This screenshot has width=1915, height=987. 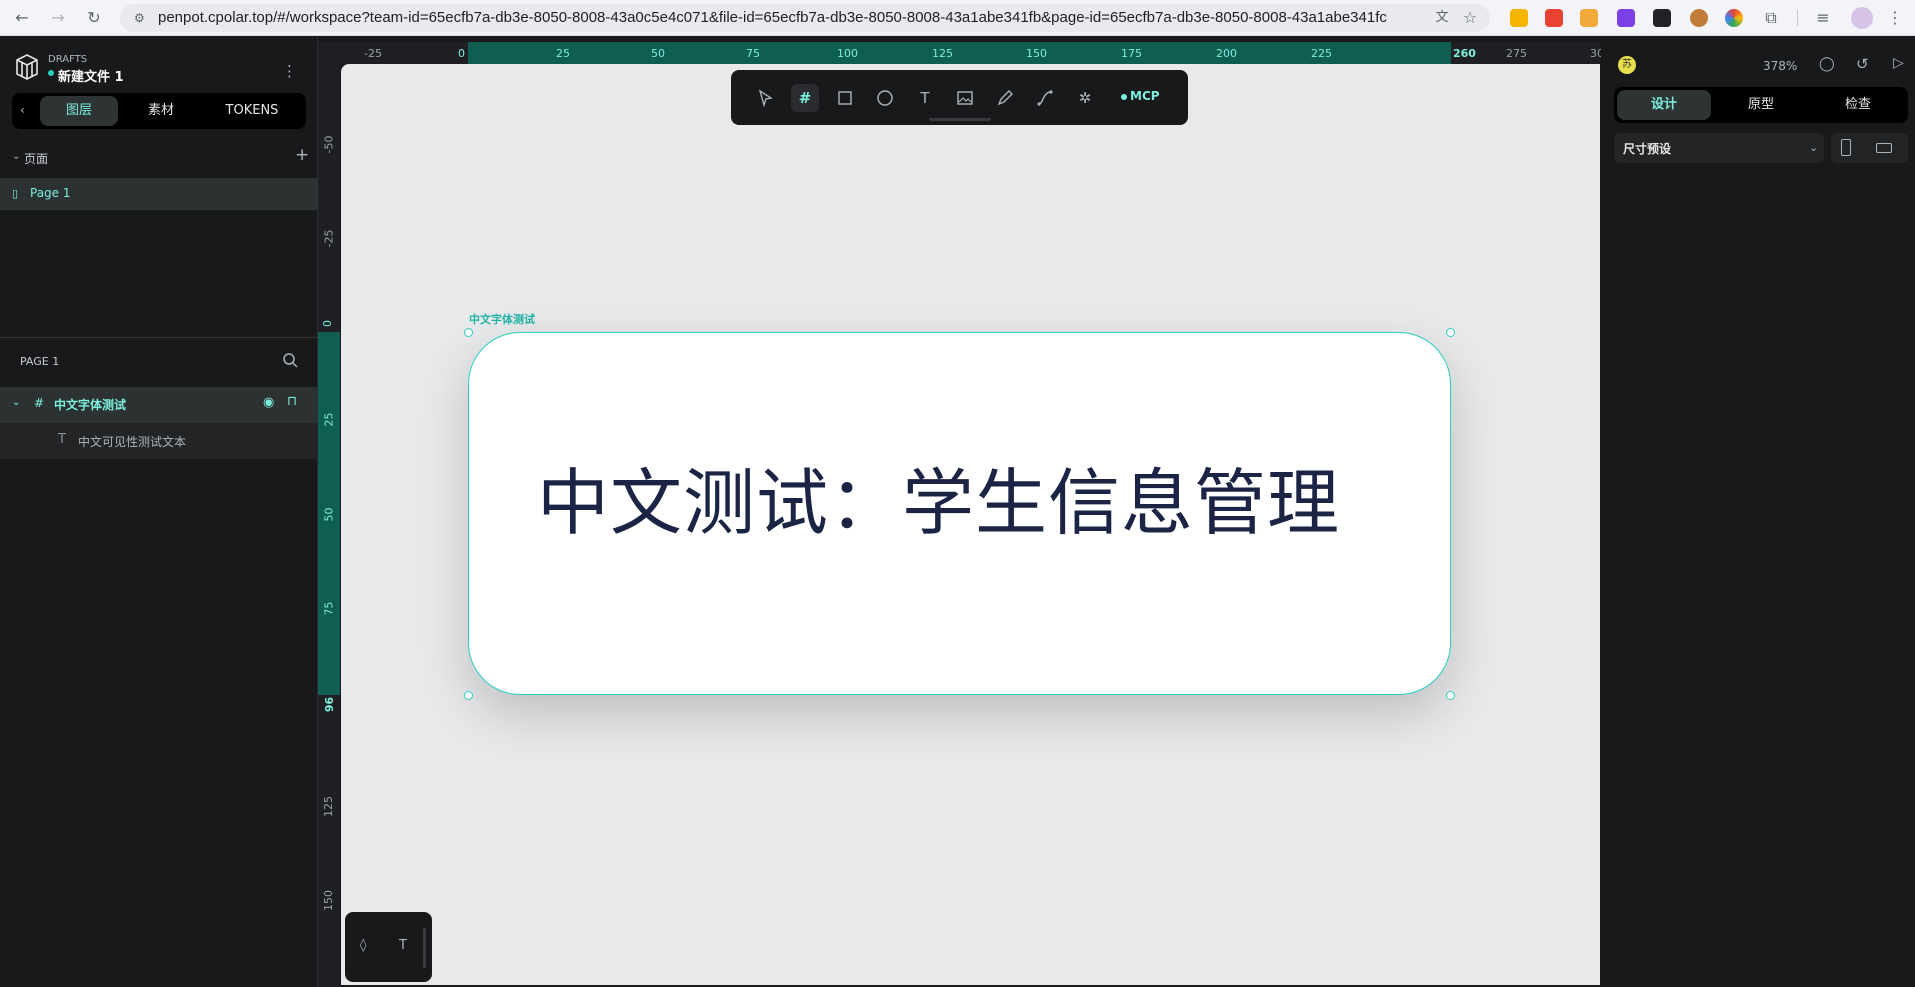 I want to click on resize-handle-top-right, so click(x=1450, y=332).